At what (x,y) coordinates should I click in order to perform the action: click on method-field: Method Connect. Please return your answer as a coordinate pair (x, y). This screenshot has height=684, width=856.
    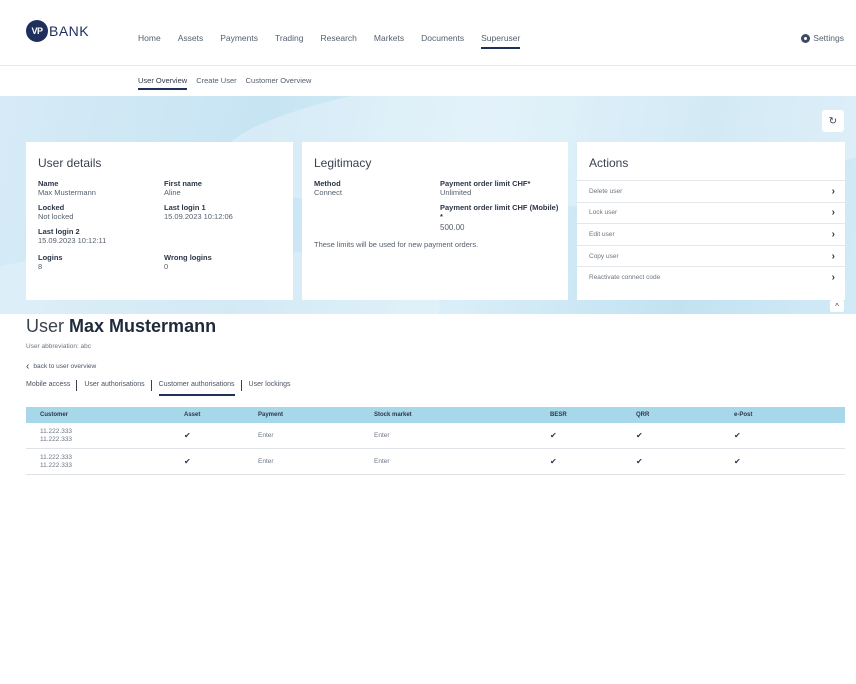
    Looking at the image, I should click on (328, 188).